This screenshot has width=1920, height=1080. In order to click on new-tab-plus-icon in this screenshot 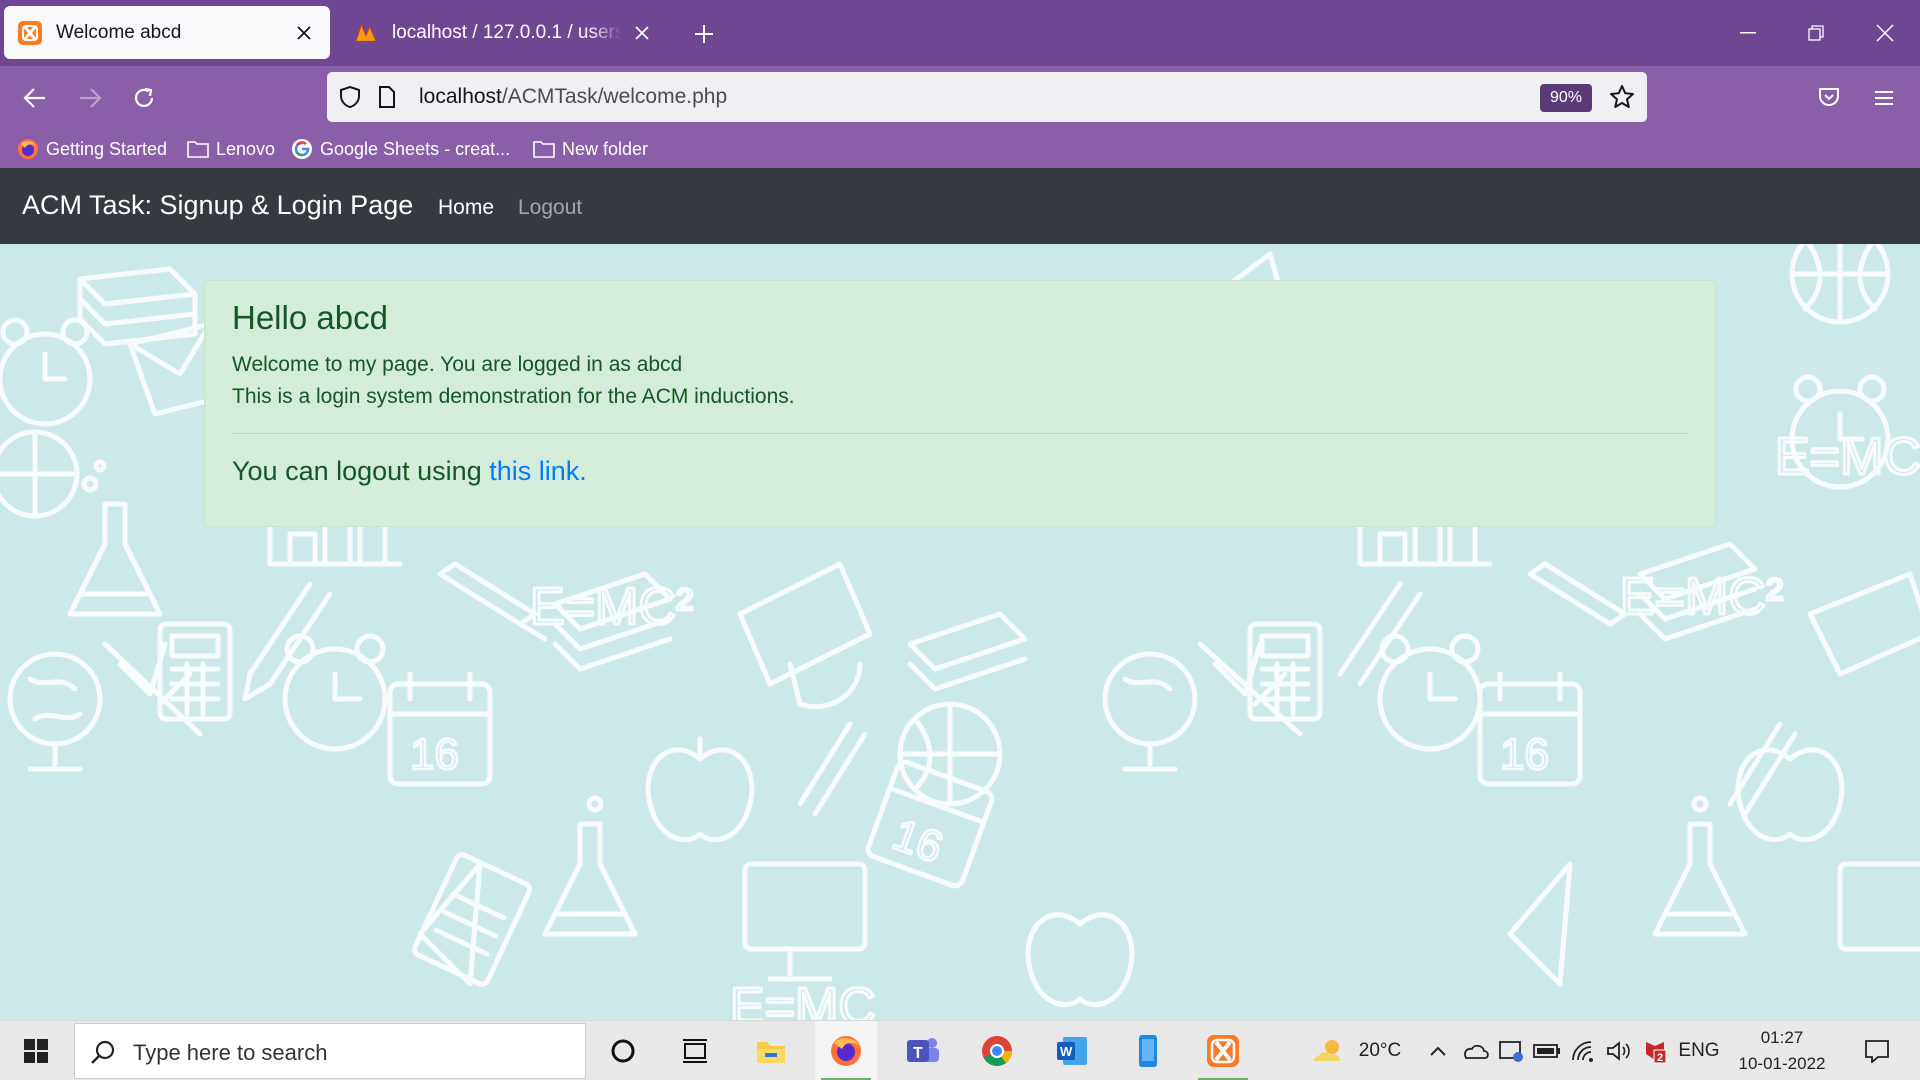, I will do `click(704, 34)`.